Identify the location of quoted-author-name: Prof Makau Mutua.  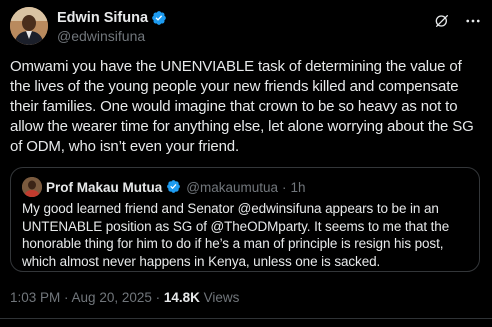
(104, 187).